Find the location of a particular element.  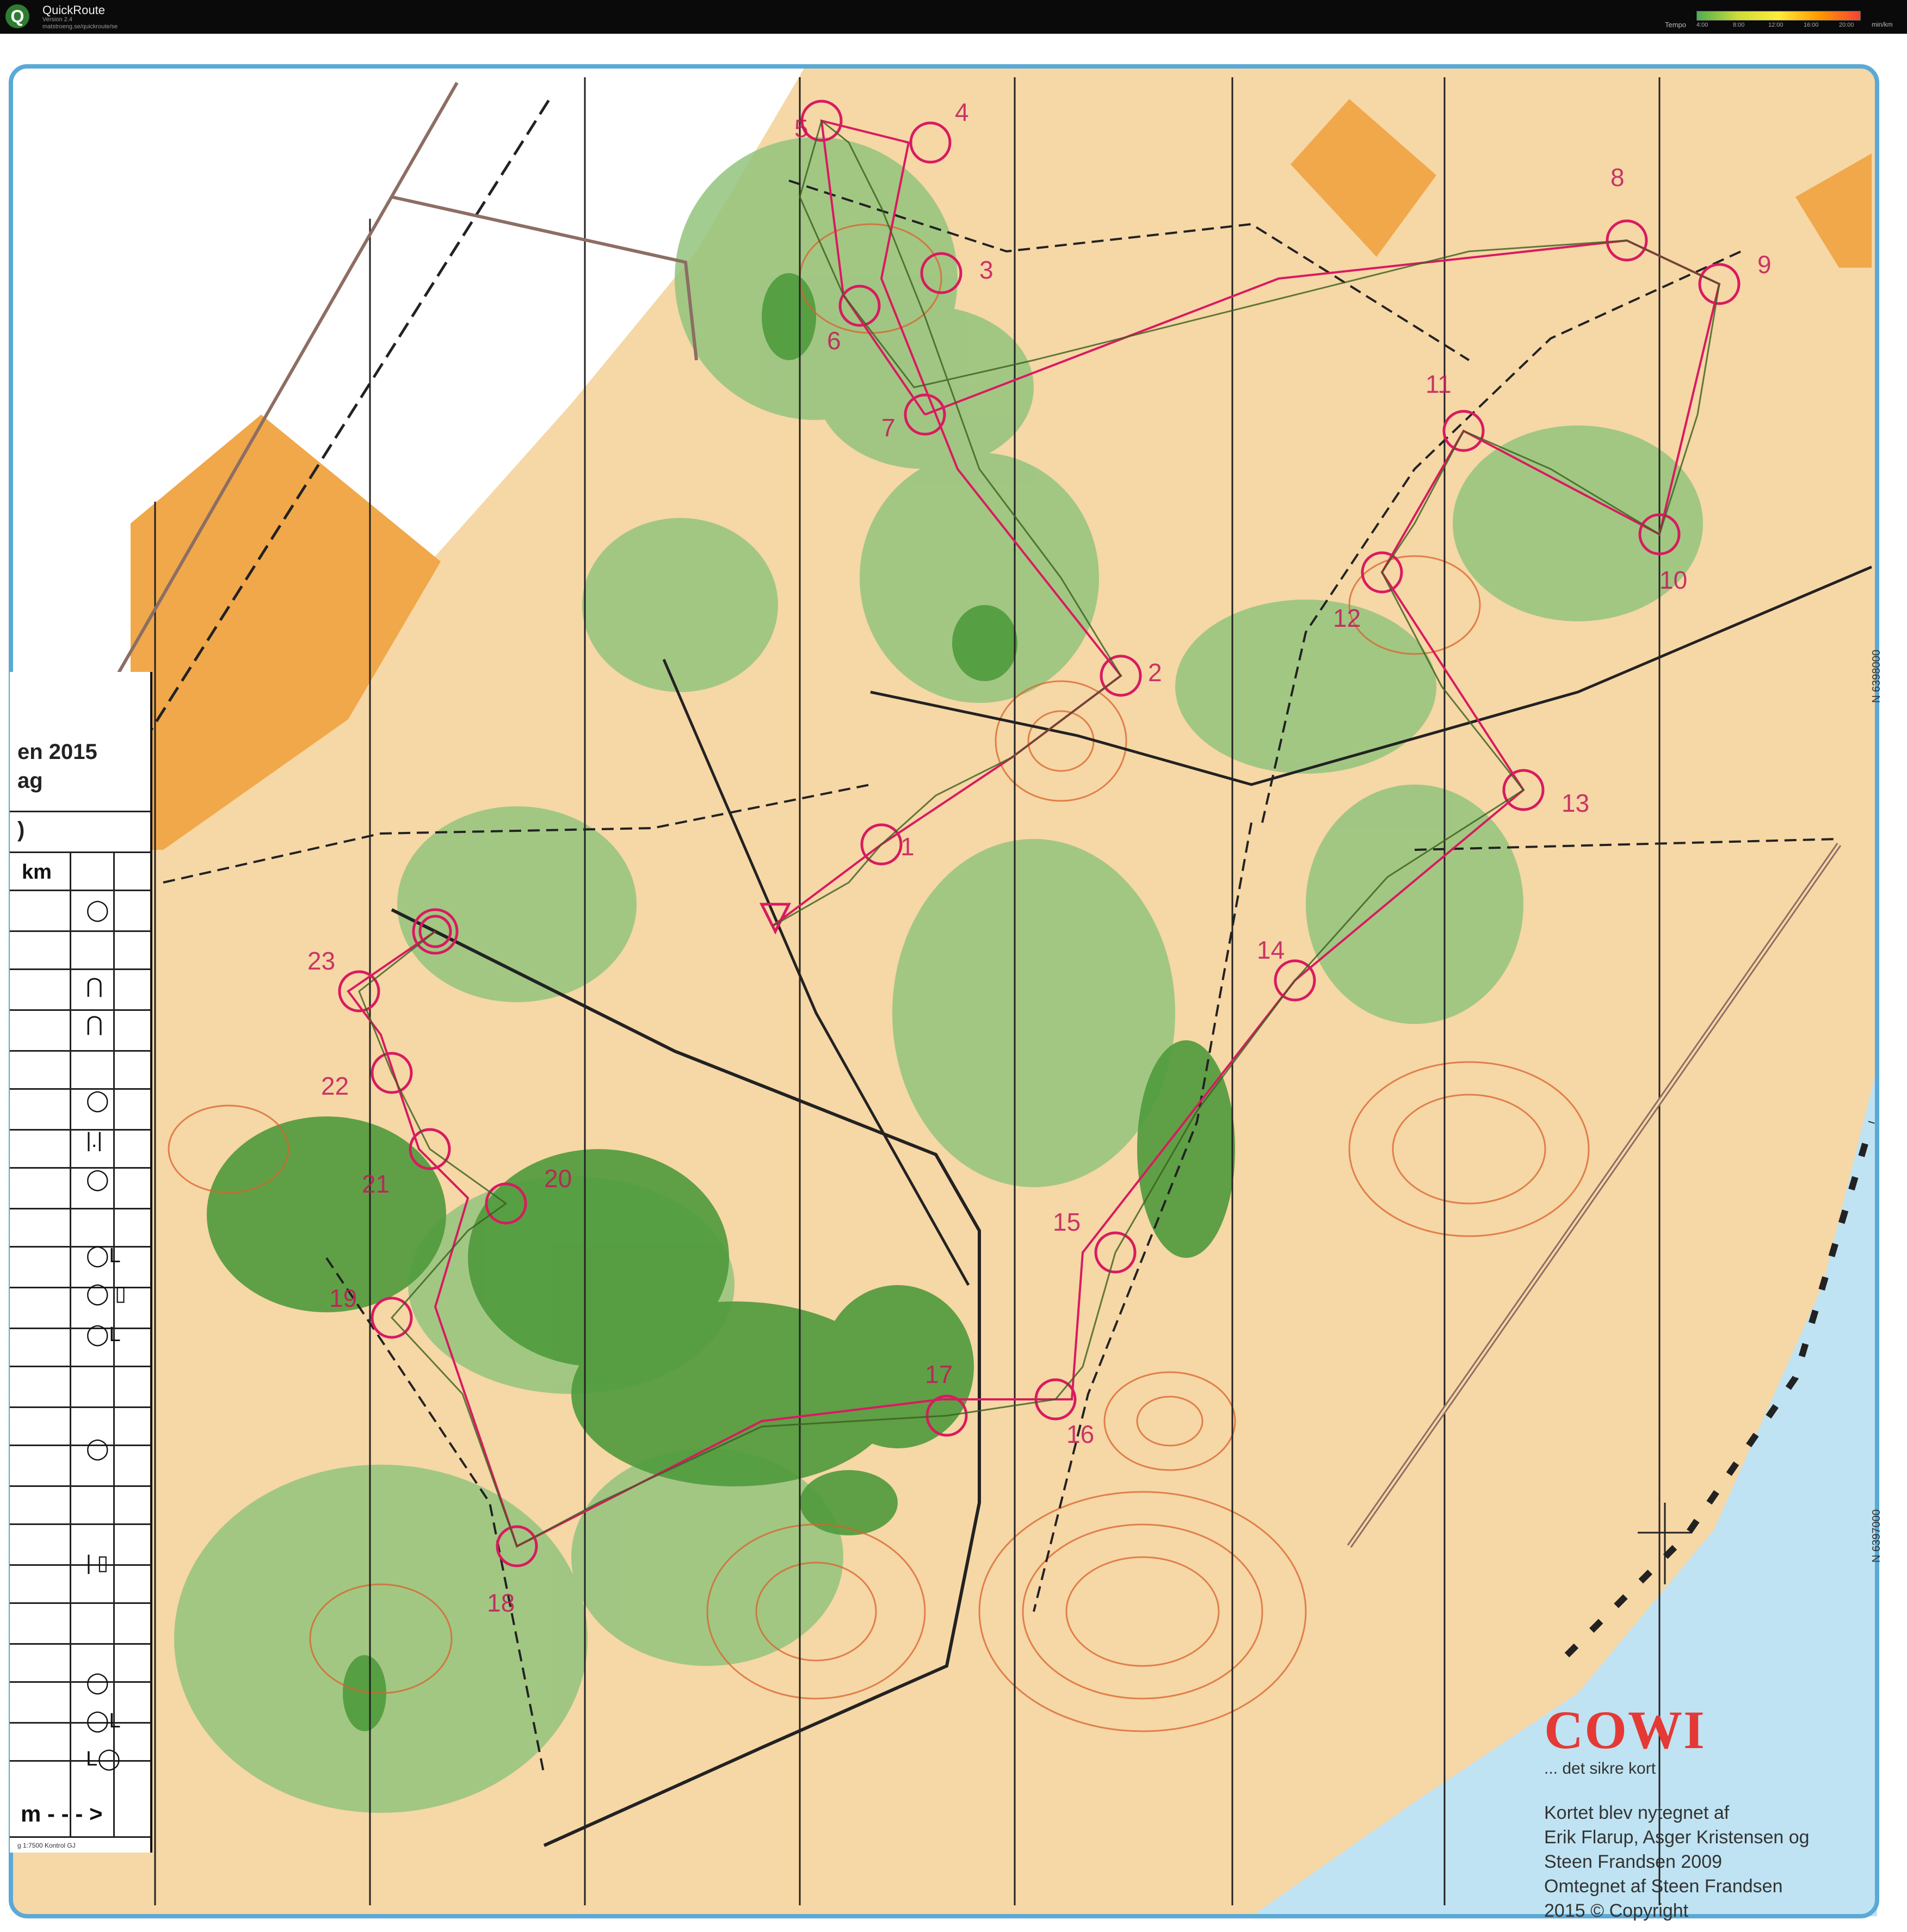

credit-line: 2015 © Copyright is located at coordinates (1617, 1910).